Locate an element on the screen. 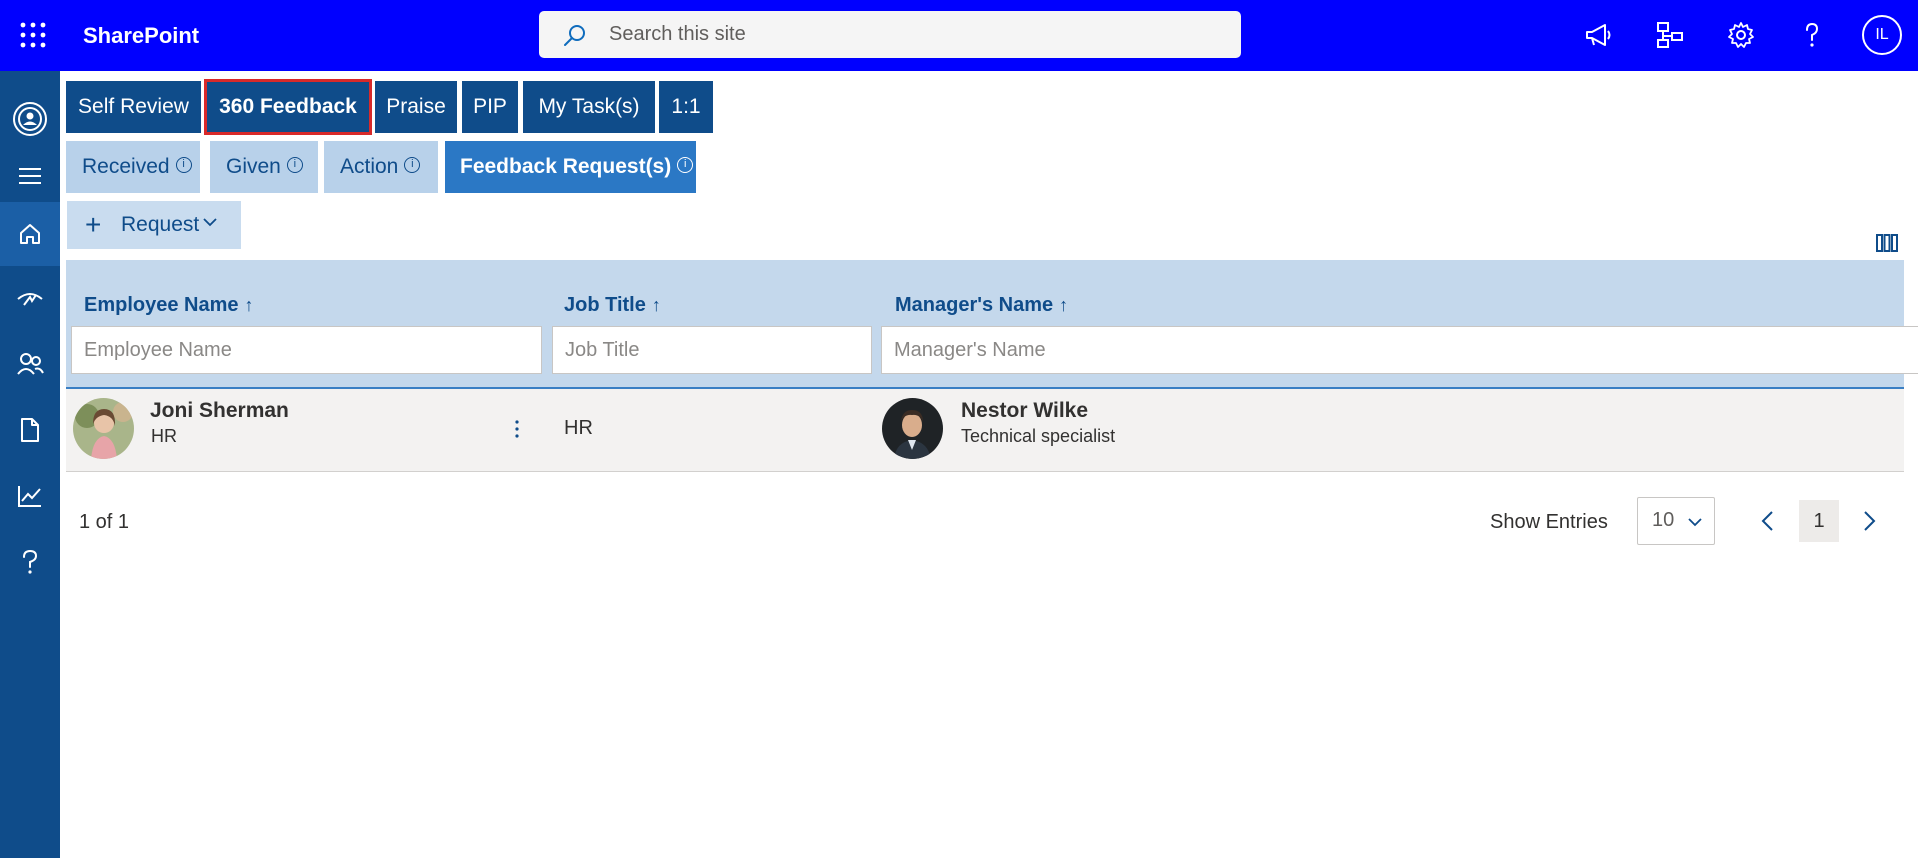 The height and width of the screenshot is (858, 1918). entries-value: 10 is located at coordinates (1663, 520).